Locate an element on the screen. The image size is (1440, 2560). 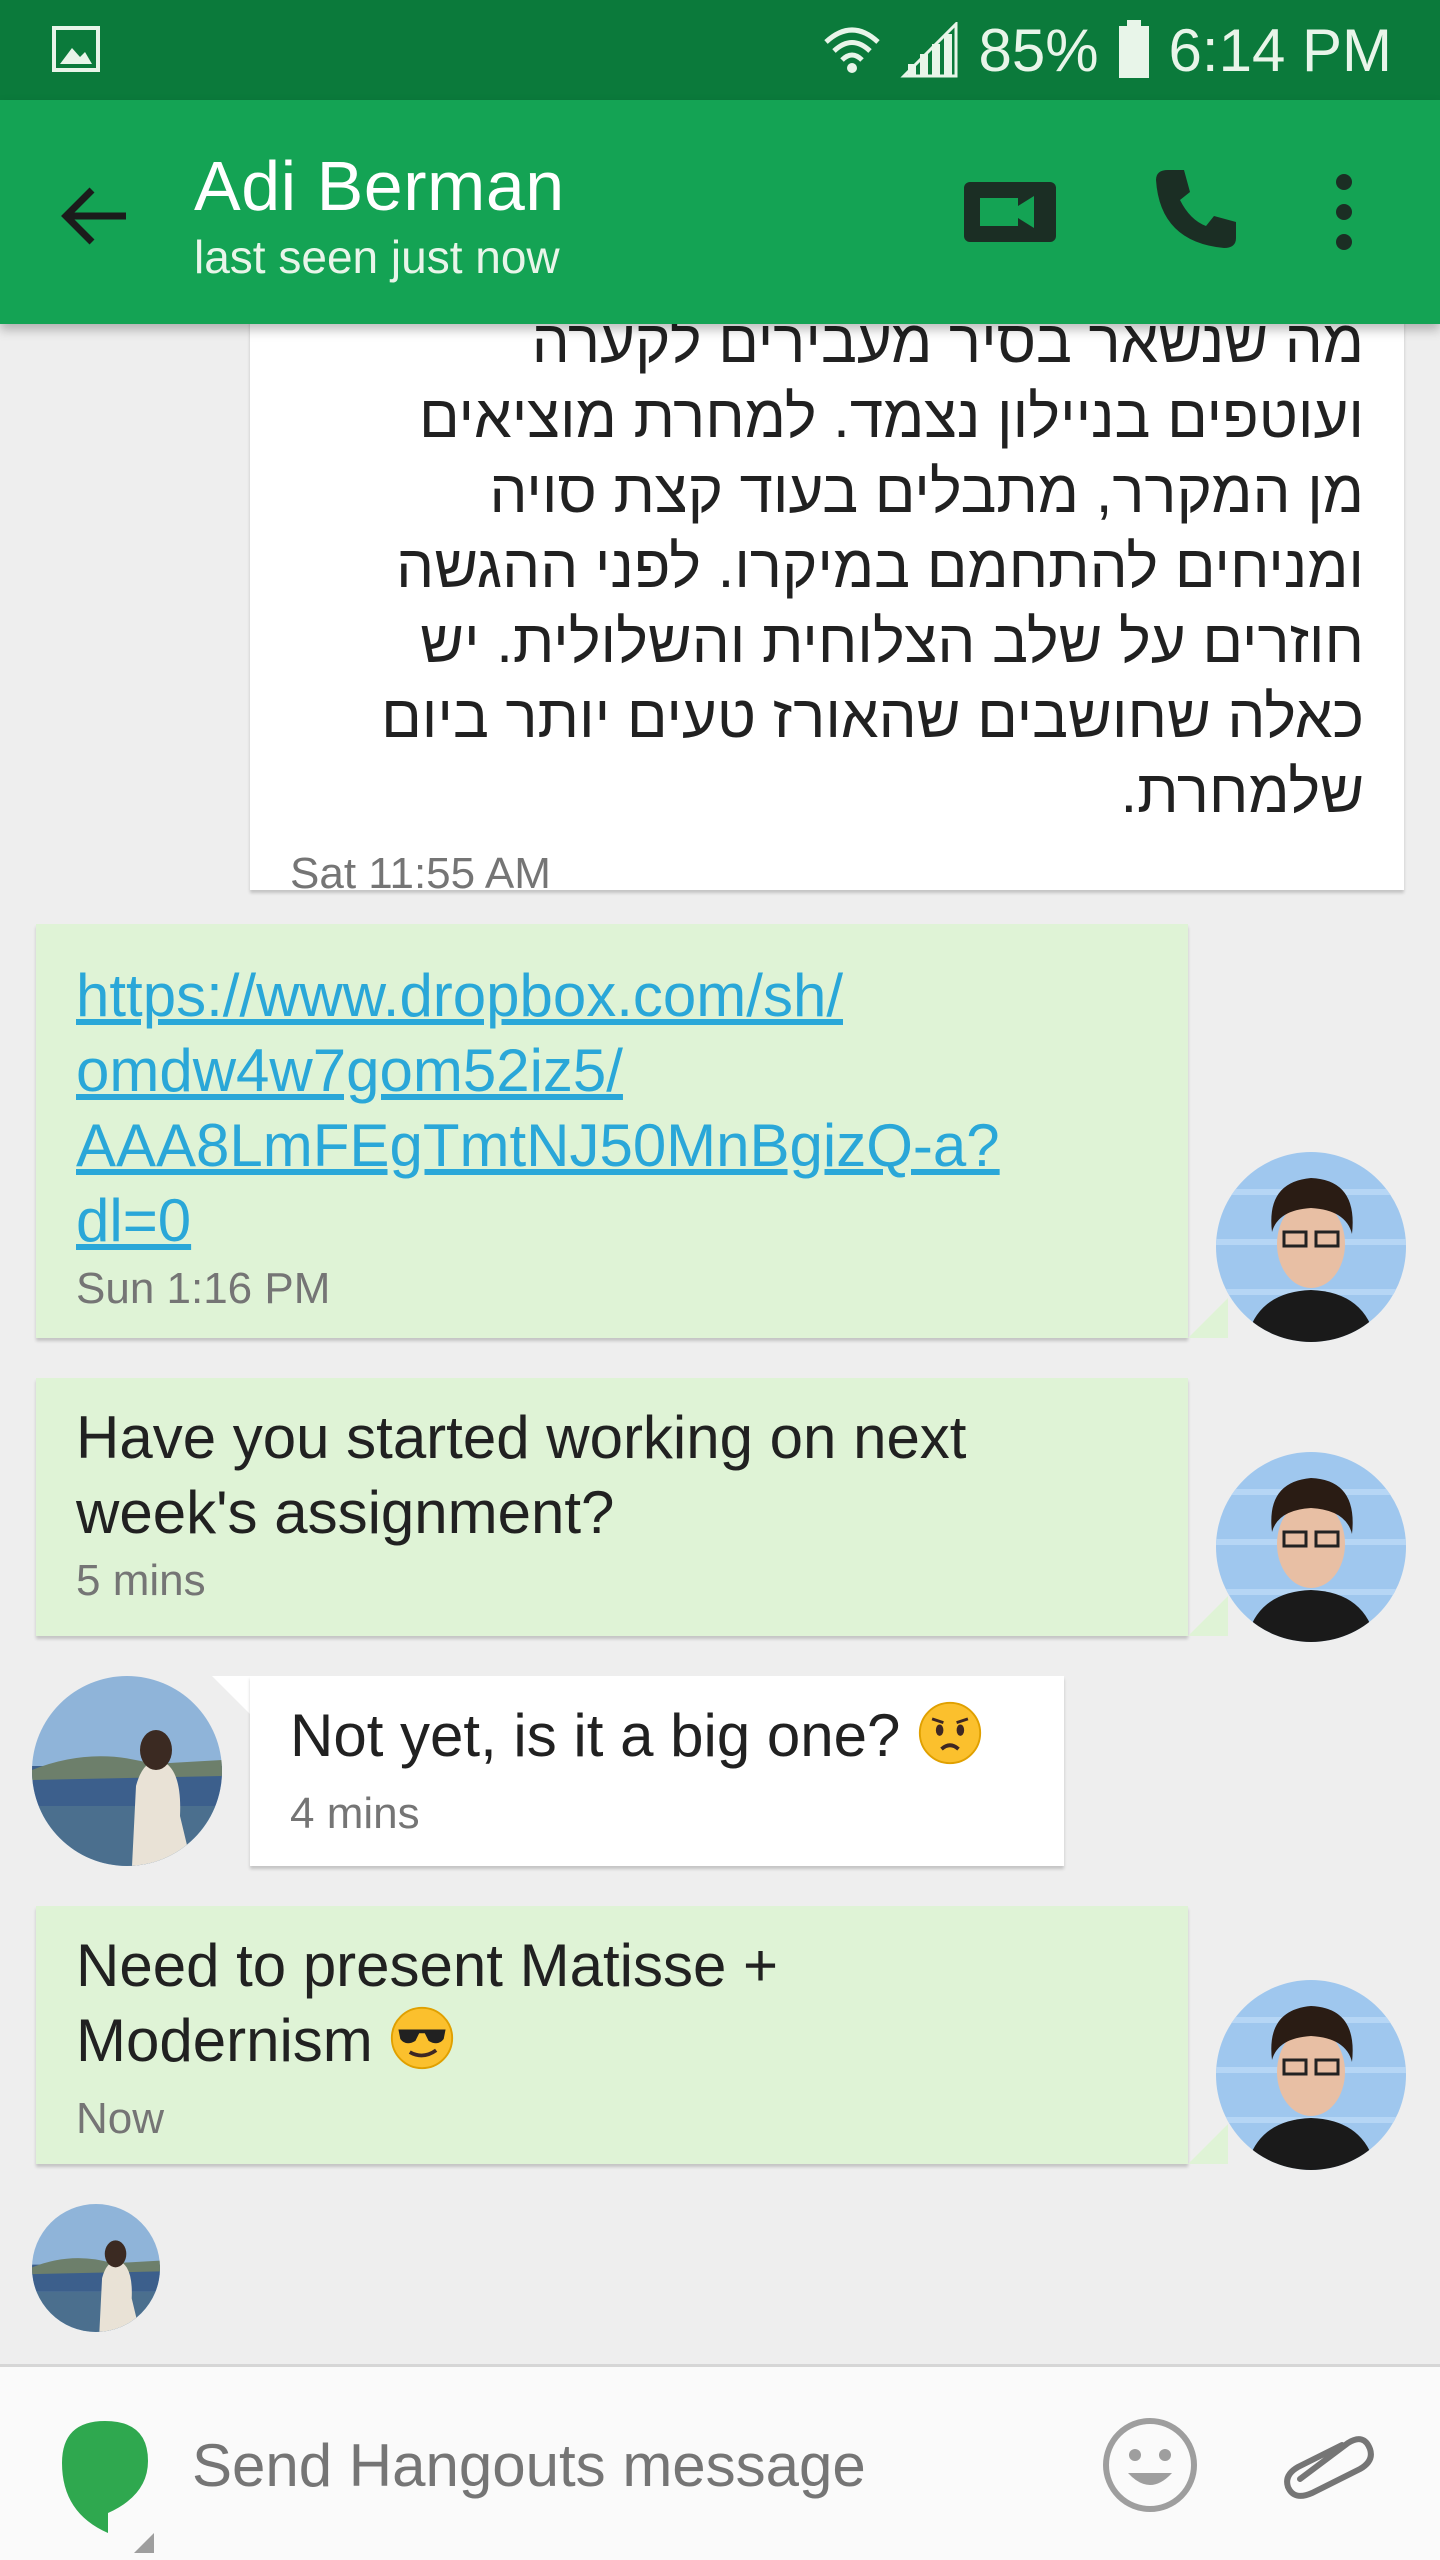
message-time: Now is located at coordinates (120, 2118).